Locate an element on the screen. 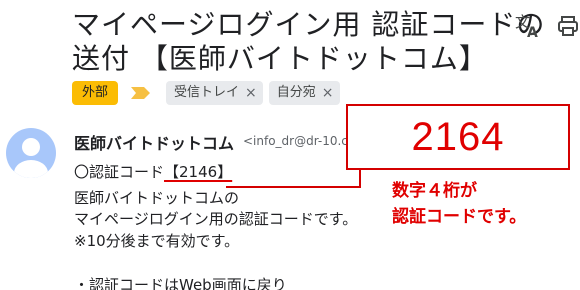 The height and width of the screenshot is (290, 580). label-chip-inbox-text: 受信トレイ is located at coordinates (207, 92).